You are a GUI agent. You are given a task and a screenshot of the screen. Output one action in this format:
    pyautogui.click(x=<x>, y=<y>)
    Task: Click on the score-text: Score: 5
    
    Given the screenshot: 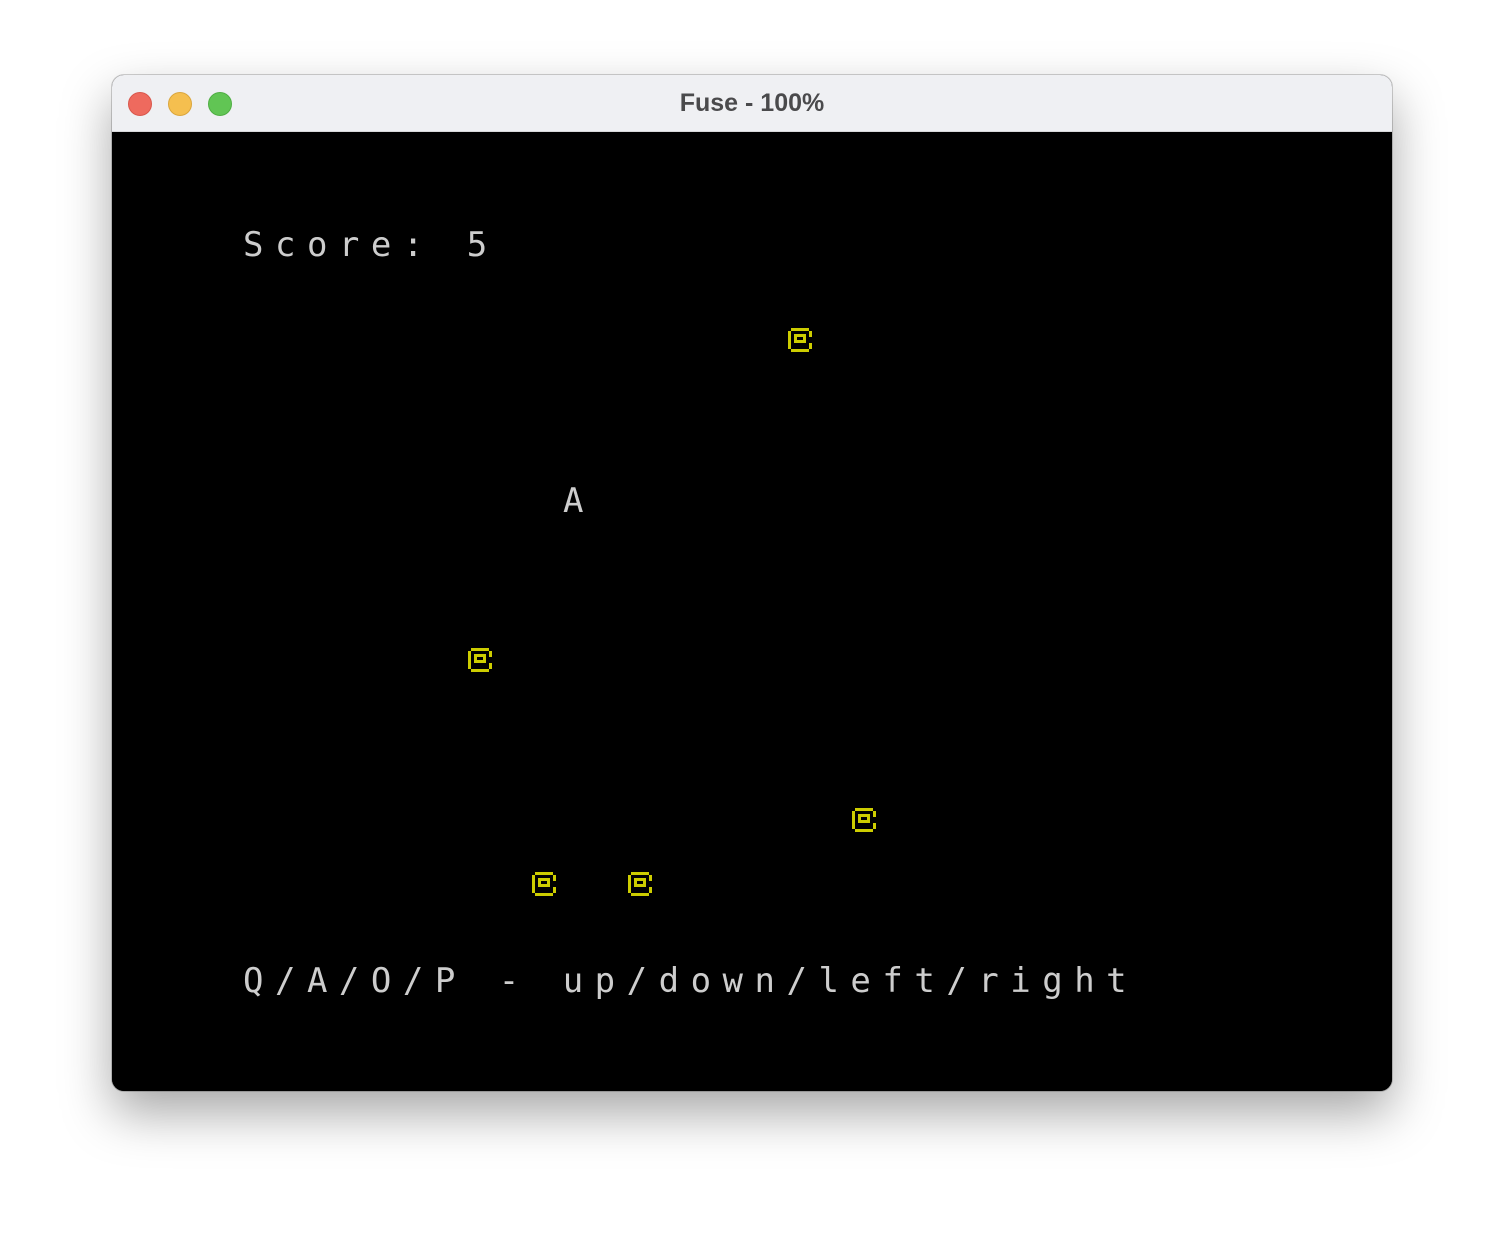 What is the action you would take?
    pyautogui.click(x=371, y=245)
    